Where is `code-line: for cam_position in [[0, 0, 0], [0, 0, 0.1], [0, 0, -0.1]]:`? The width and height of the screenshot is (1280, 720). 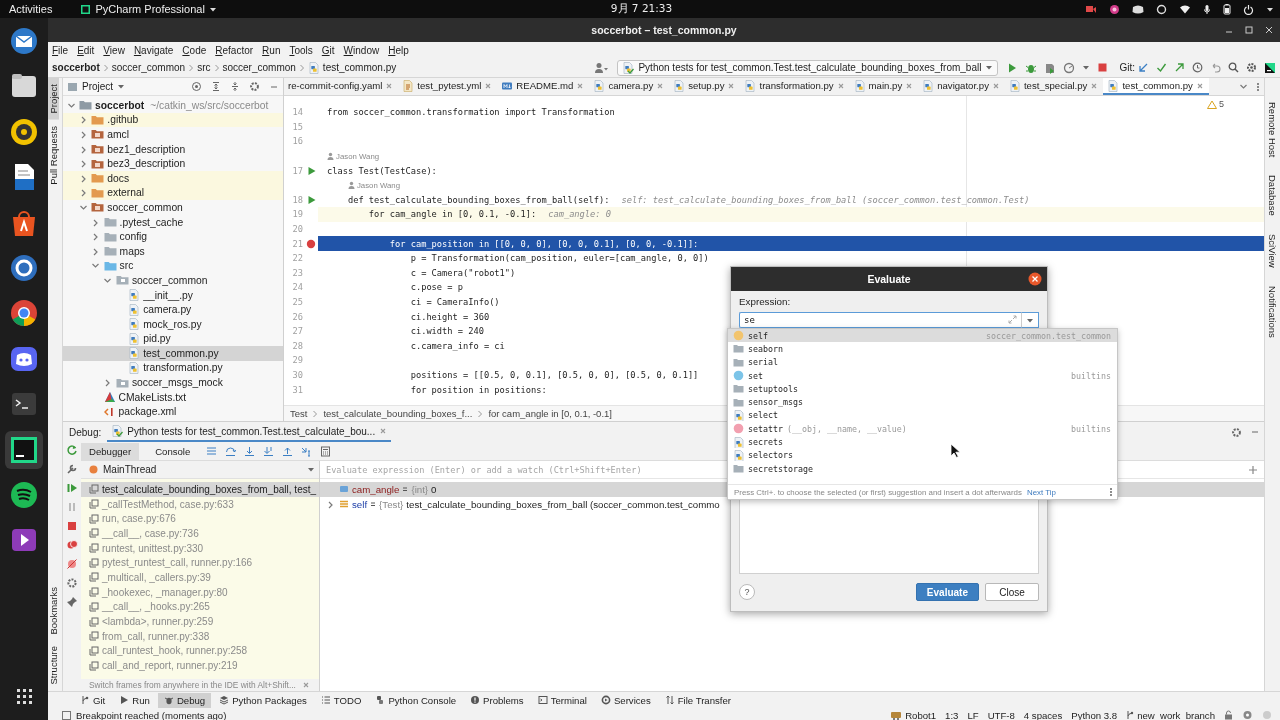 code-line: for cam_position in [[0, 0, 0], [0, 0, 0.1], [0, 0, -0.1]]: is located at coordinates (543, 243).